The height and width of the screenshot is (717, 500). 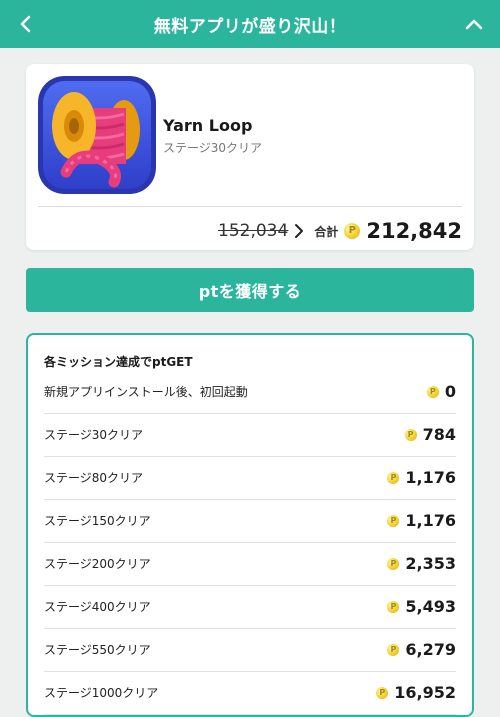 I want to click on mission-row: ステージ1000クリア 16,952, so click(x=250, y=693).